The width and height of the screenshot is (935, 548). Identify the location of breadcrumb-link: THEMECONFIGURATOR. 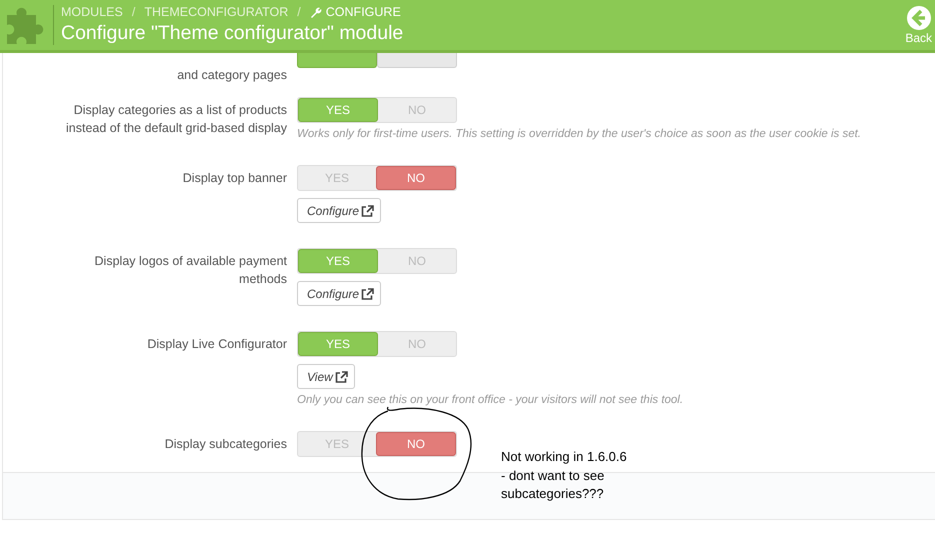
(216, 12).